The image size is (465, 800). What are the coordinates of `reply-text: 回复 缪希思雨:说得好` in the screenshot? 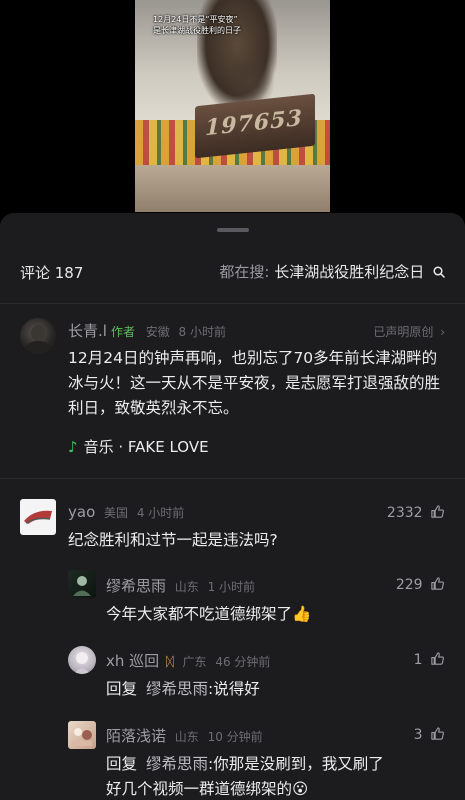 It's located at (183, 689).